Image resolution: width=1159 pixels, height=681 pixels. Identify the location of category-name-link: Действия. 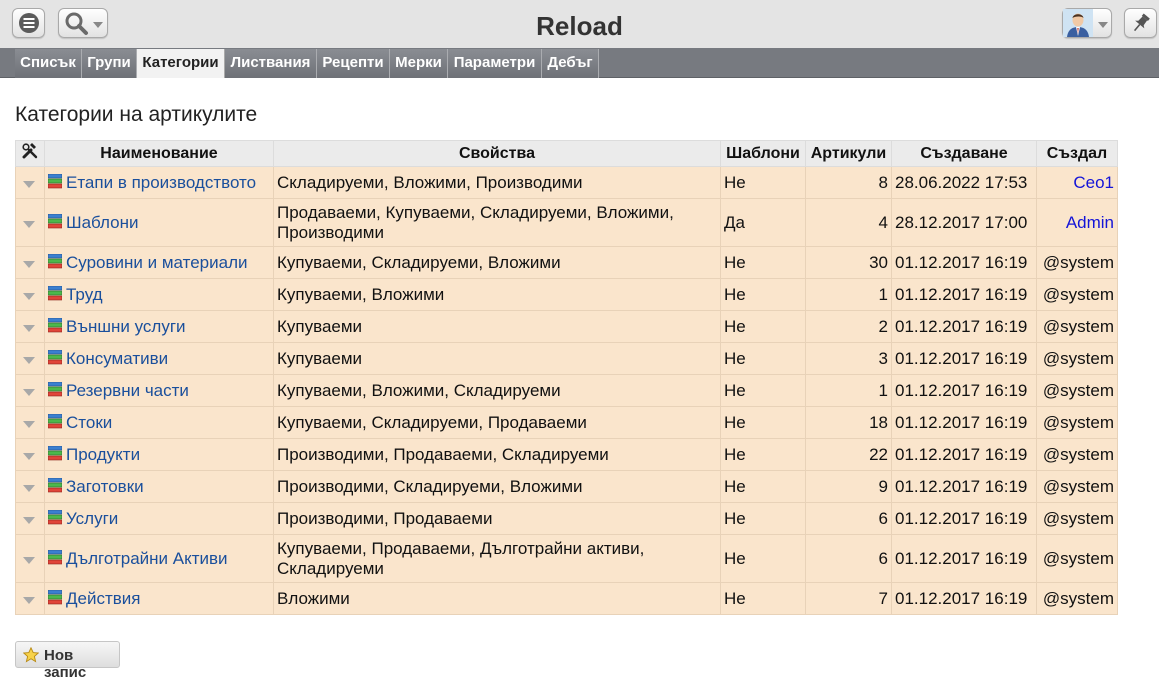
(103, 598).